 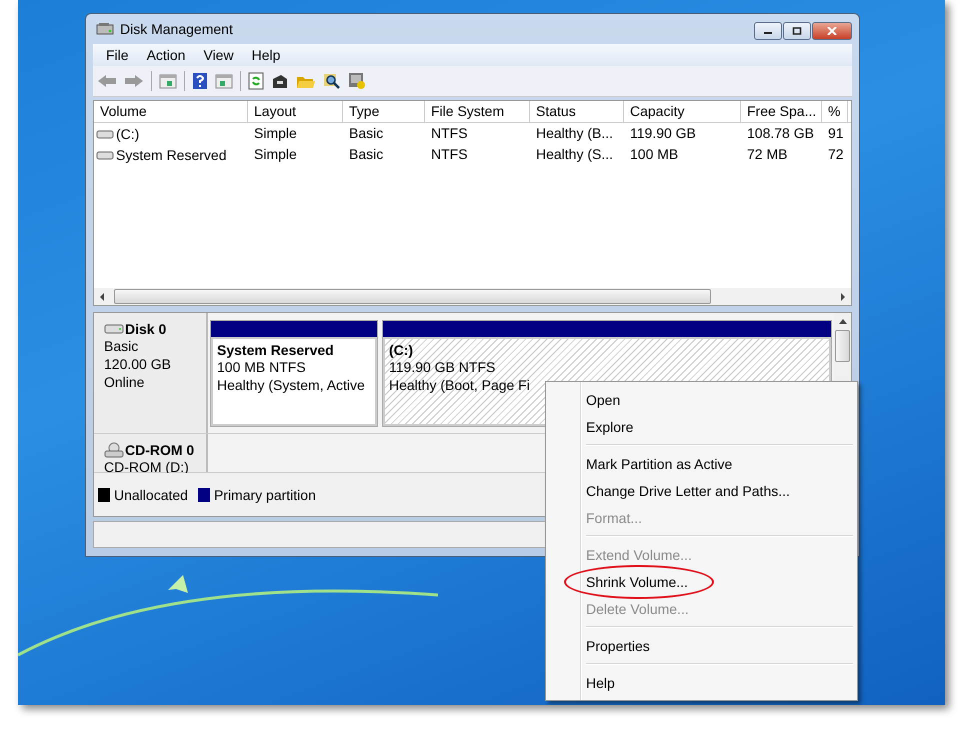 I want to click on minimize-button, so click(x=768, y=31).